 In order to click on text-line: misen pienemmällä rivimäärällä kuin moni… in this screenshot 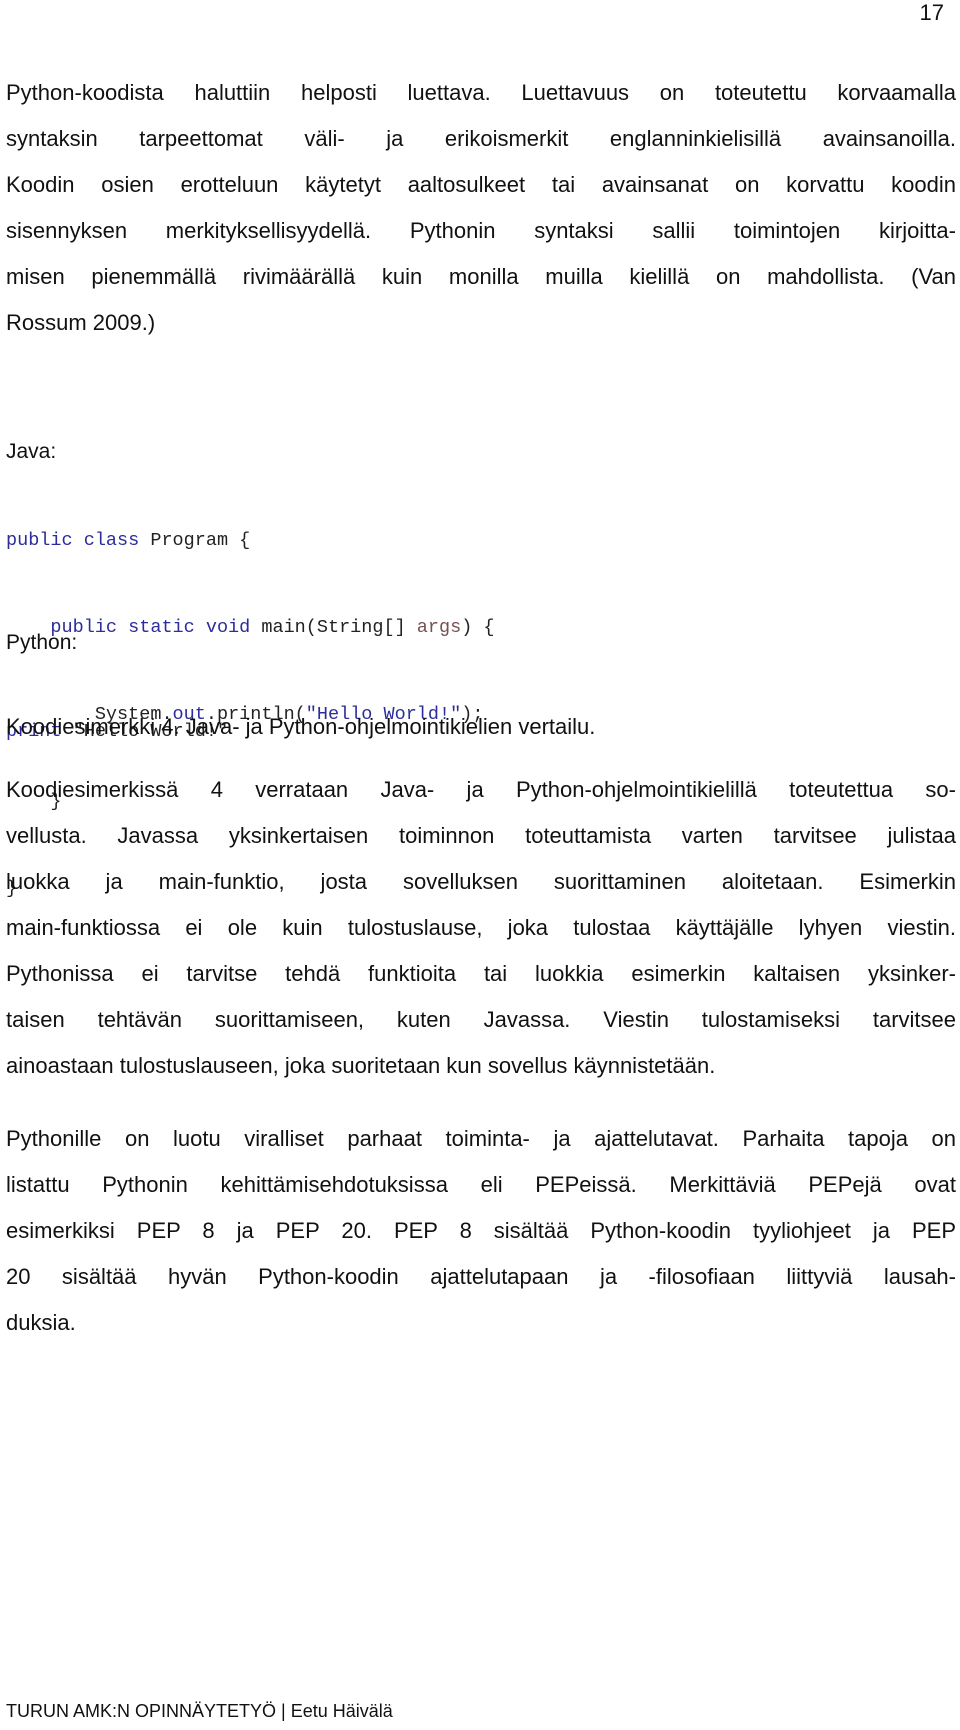, I will do `click(481, 276)`.